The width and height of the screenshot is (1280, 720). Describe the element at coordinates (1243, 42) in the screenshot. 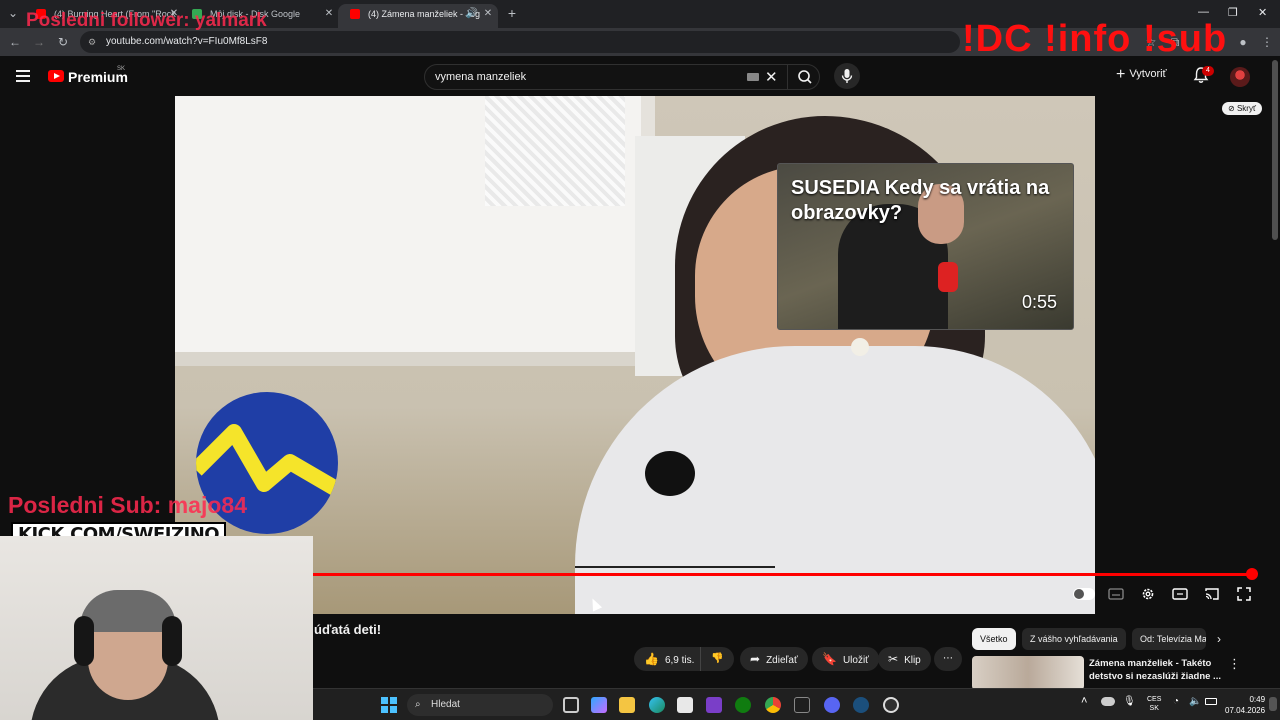

I see `profile-icon: ●` at that location.